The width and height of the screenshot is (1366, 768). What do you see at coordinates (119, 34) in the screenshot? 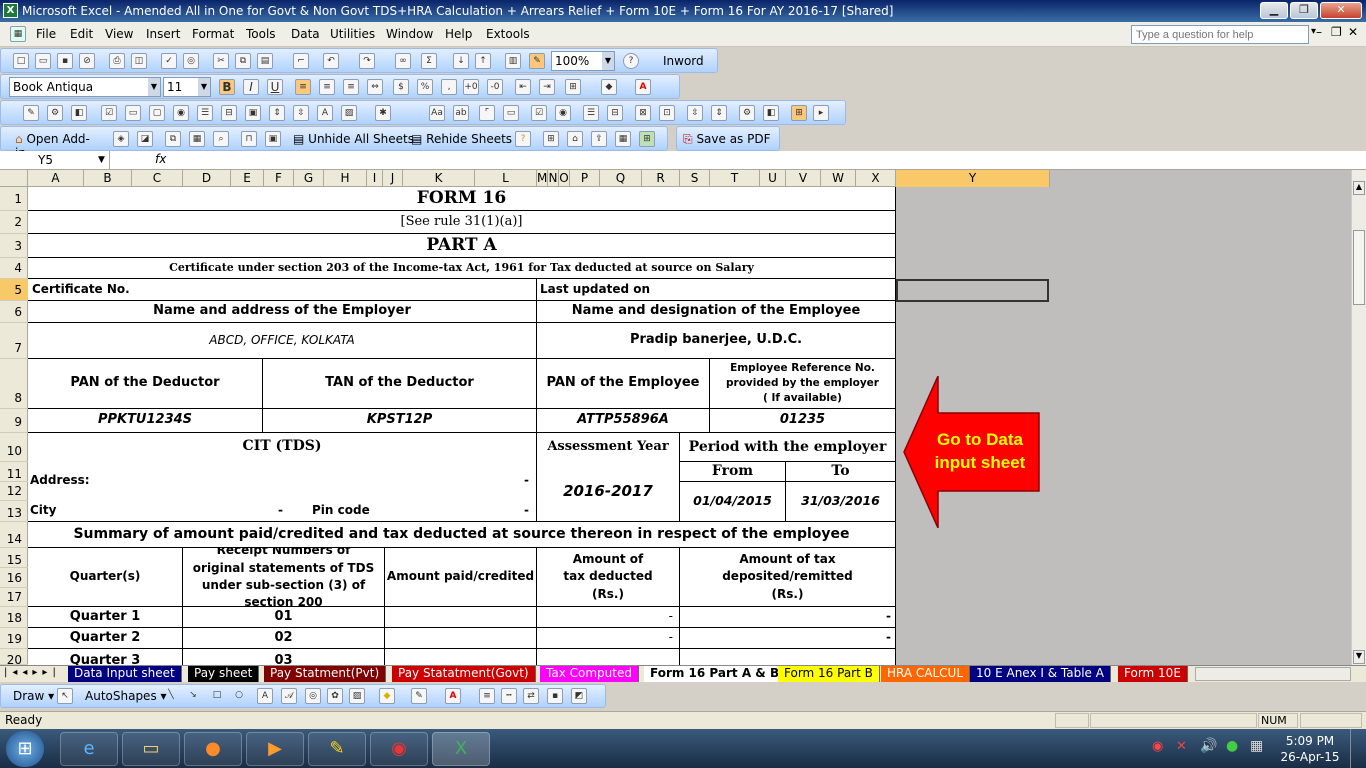
I see `menu-view: View` at bounding box center [119, 34].